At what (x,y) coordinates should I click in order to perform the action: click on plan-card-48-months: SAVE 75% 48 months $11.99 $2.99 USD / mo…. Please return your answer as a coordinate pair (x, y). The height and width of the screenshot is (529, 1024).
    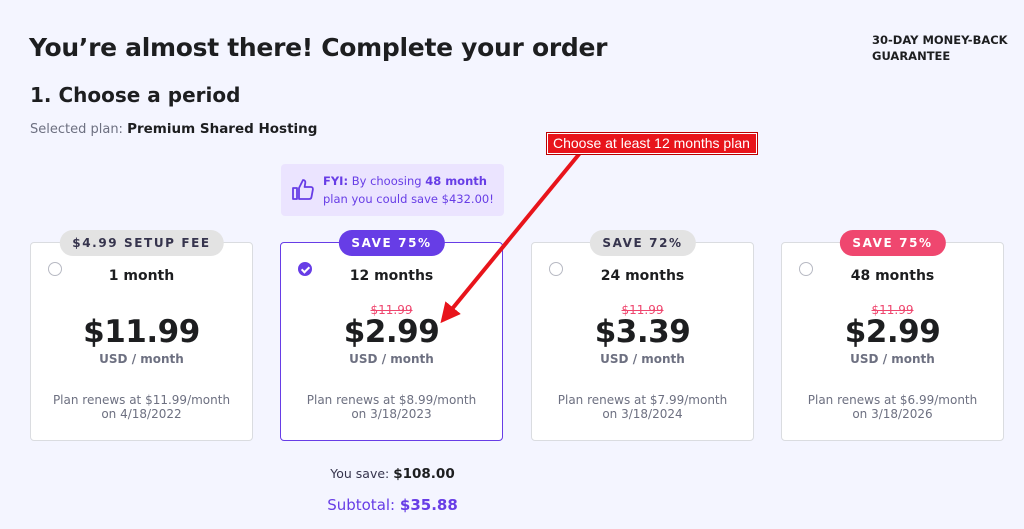
    Looking at the image, I should click on (892, 335).